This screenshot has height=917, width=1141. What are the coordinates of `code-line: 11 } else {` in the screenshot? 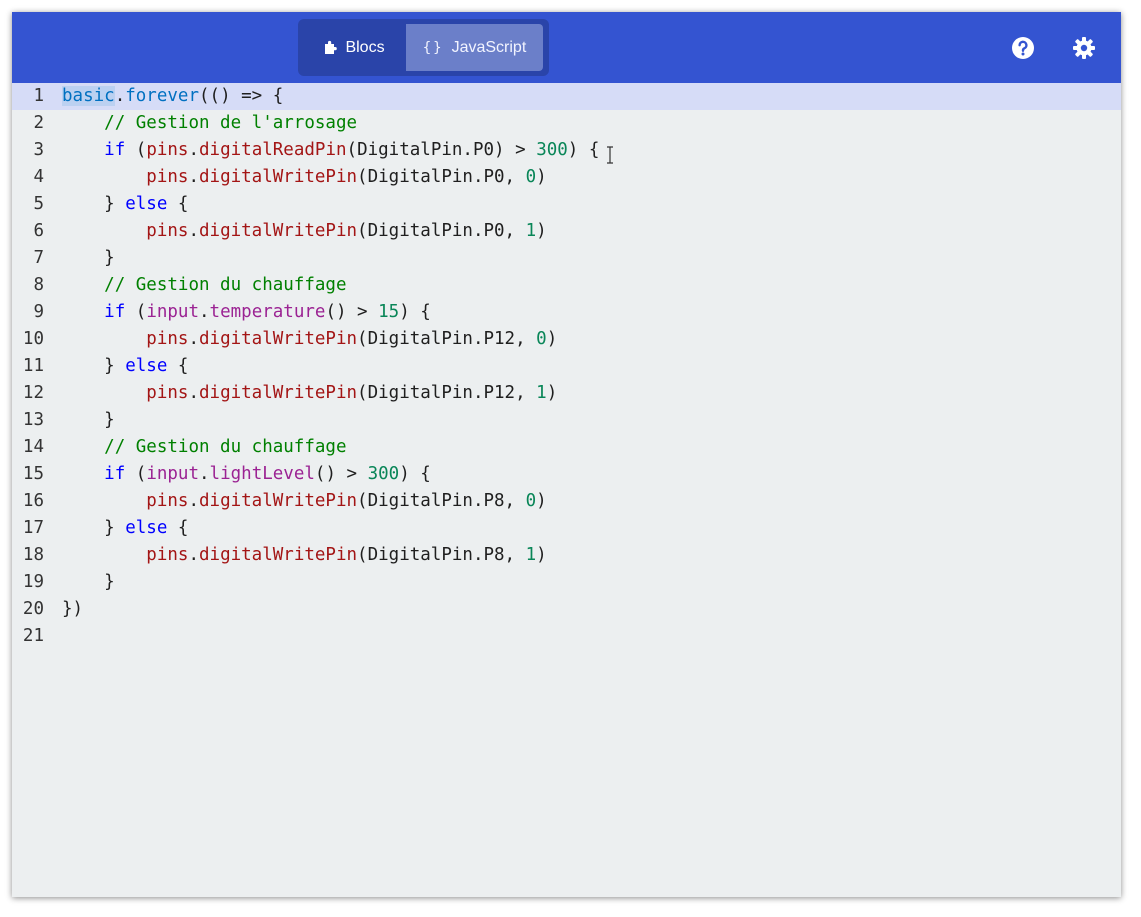 It's located at (566, 366).